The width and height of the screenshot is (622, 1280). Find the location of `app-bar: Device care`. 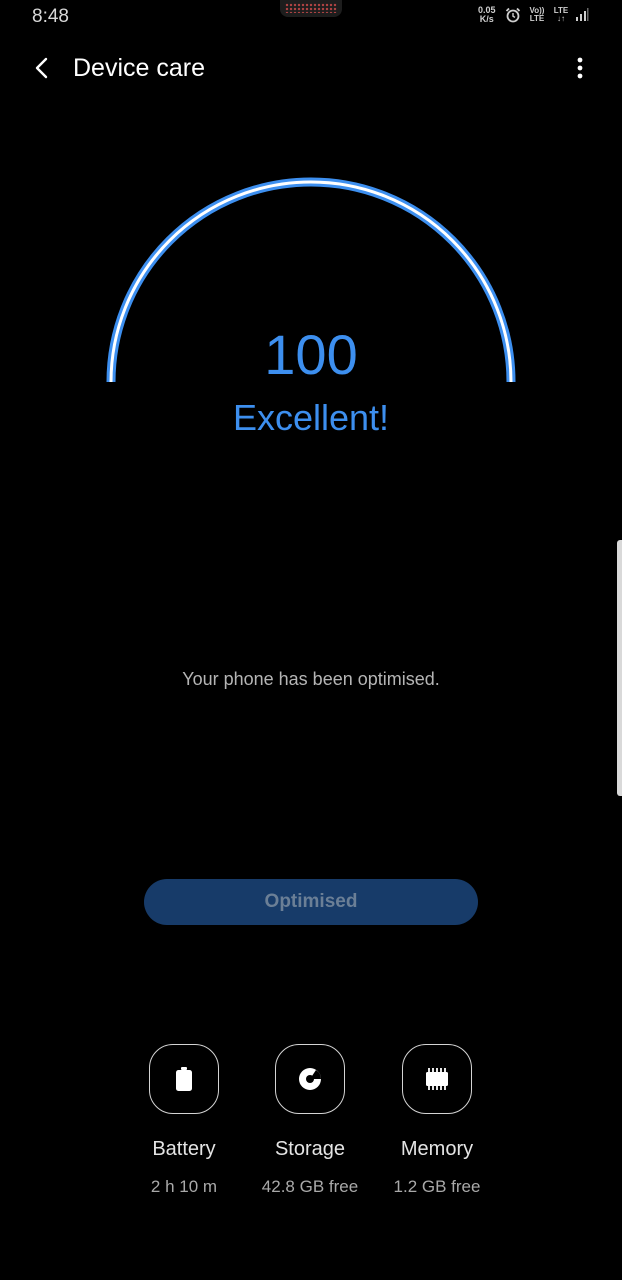

app-bar: Device care is located at coordinates (311, 69).